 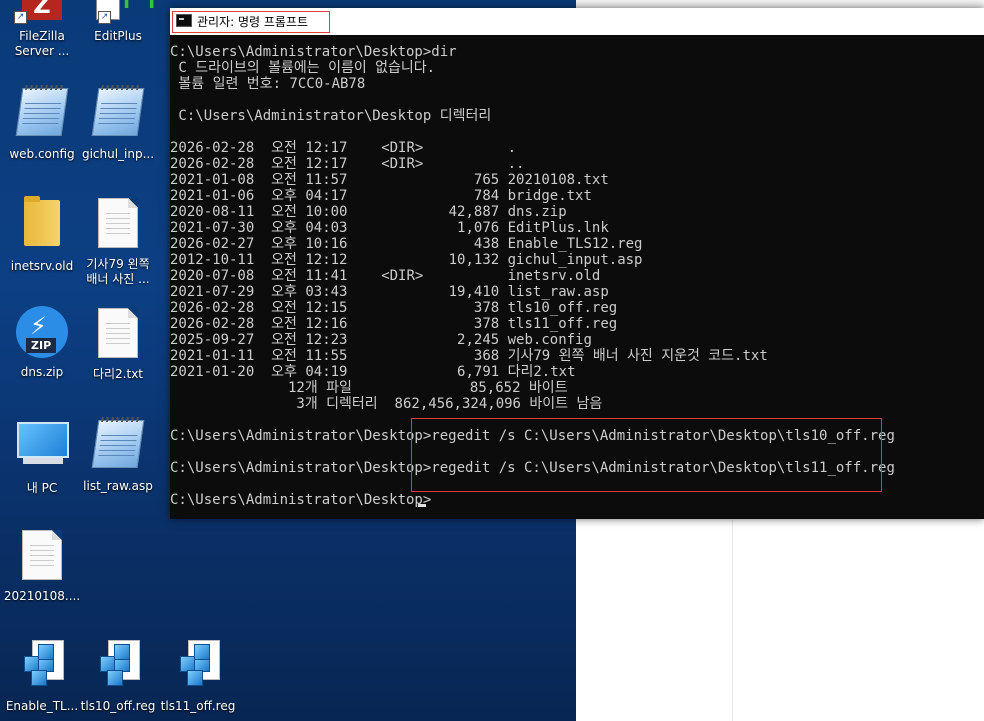 What do you see at coordinates (313, 52) in the screenshot?
I see `console-line: C:\Users\Administrator\Desktop>dir` at bounding box center [313, 52].